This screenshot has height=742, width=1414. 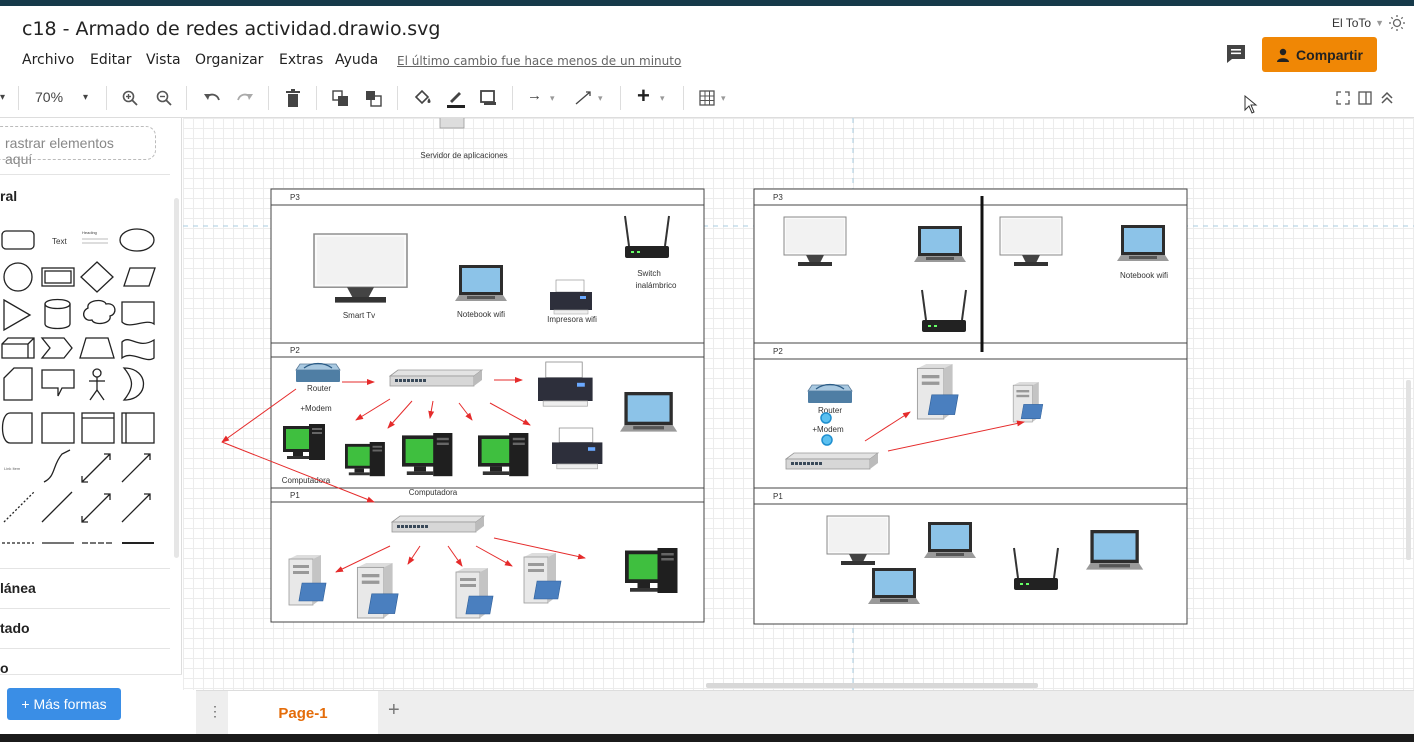 What do you see at coordinates (229, 60) in the screenshot?
I see `menu-organizar: Organizar` at bounding box center [229, 60].